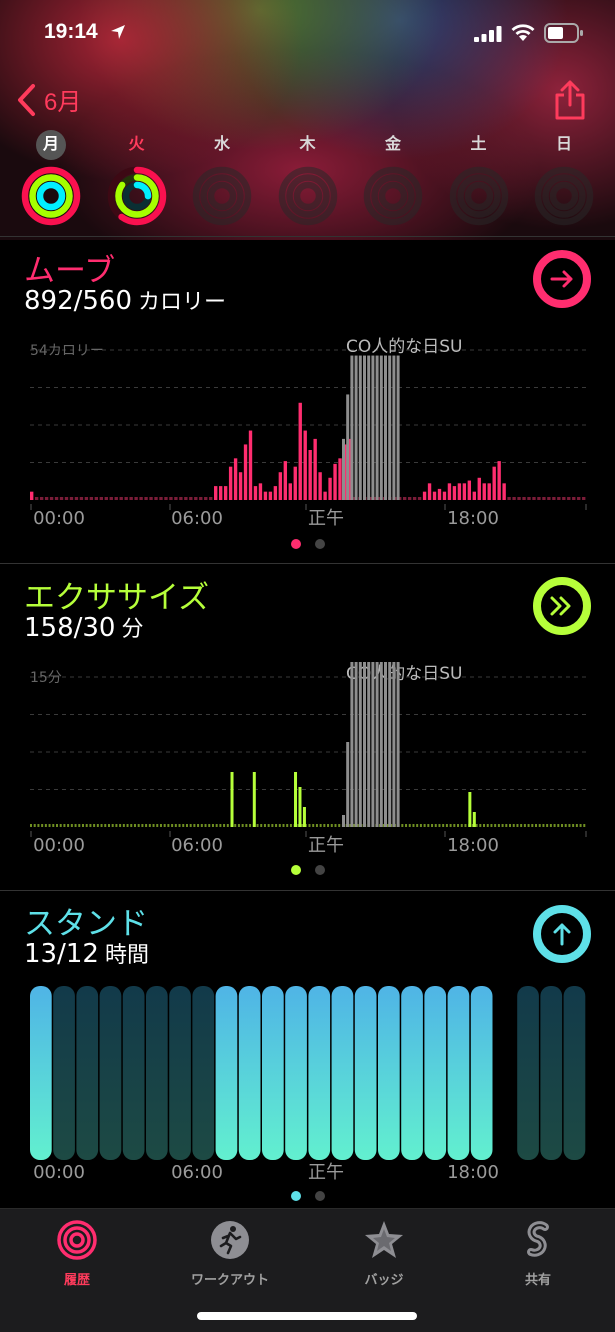  Describe the element at coordinates (564, 178) in the screenshot. I see `day-6: 日` at that location.